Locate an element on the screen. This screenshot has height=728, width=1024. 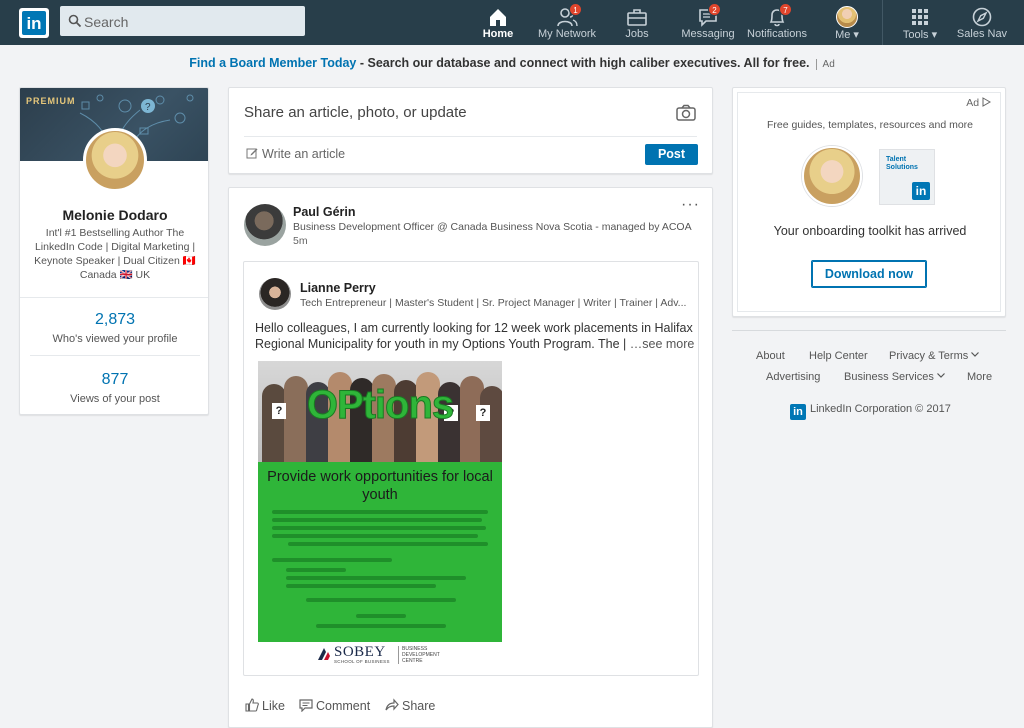
talent-solutions-logo: Talent Solutions in is located at coordinates (907, 177).